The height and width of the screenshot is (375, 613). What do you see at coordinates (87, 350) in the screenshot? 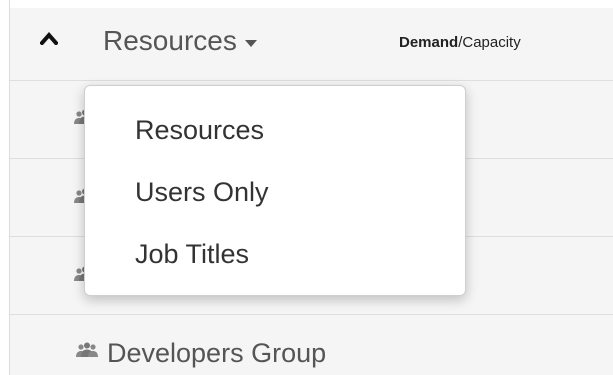
I see `users-group-icon` at bounding box center [87, 350].